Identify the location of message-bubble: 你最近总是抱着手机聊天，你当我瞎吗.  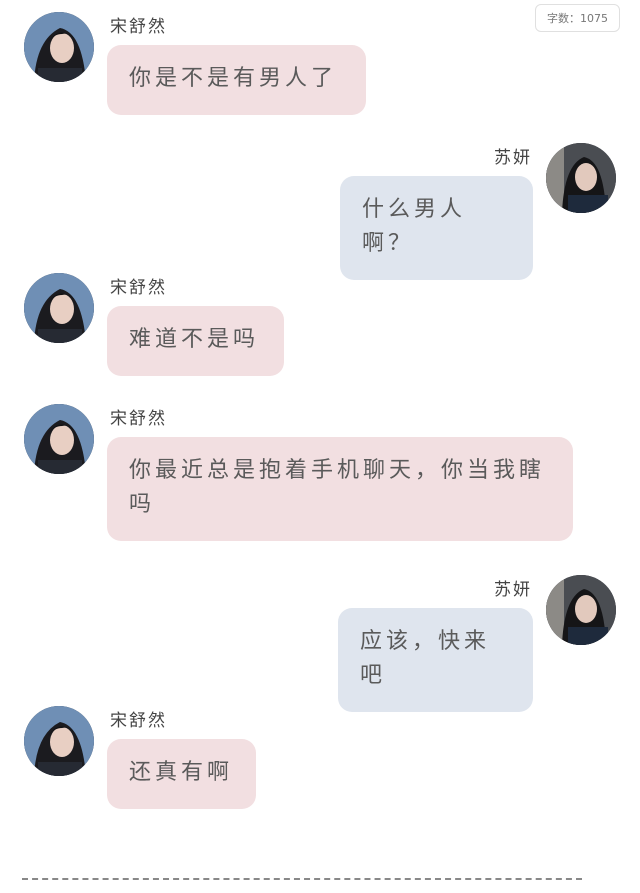
(340, 489).